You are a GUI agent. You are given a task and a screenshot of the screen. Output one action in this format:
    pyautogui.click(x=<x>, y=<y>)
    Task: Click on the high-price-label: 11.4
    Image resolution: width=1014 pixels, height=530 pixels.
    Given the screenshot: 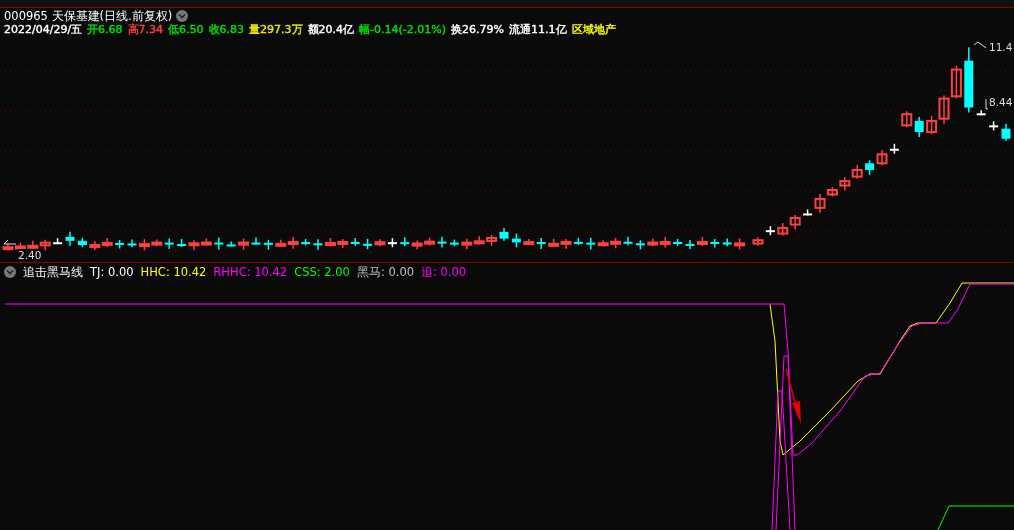 What is the action you would take?
    pyautogui.click(x=1001, y=47)
    